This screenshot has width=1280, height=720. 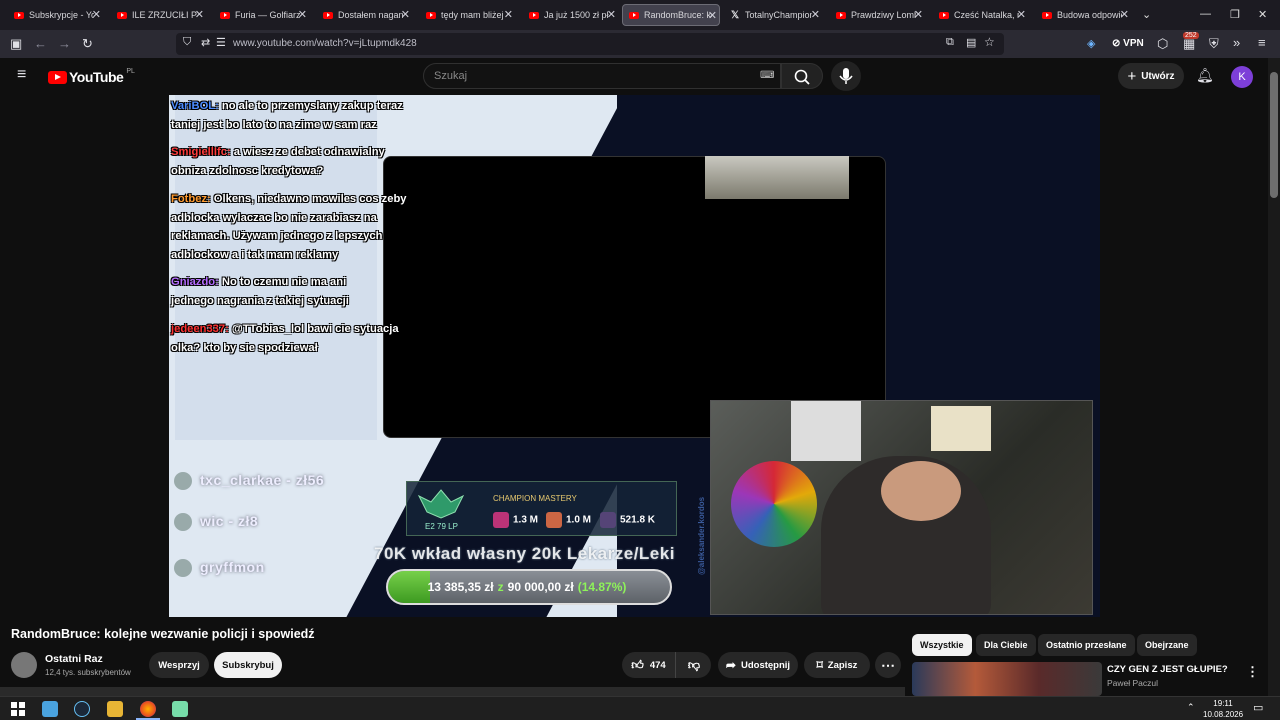 What do you see at coordinates (205, 42) in the screenshot?
I see `permissions-icon: ⇄` at bounding box center [205, 42].